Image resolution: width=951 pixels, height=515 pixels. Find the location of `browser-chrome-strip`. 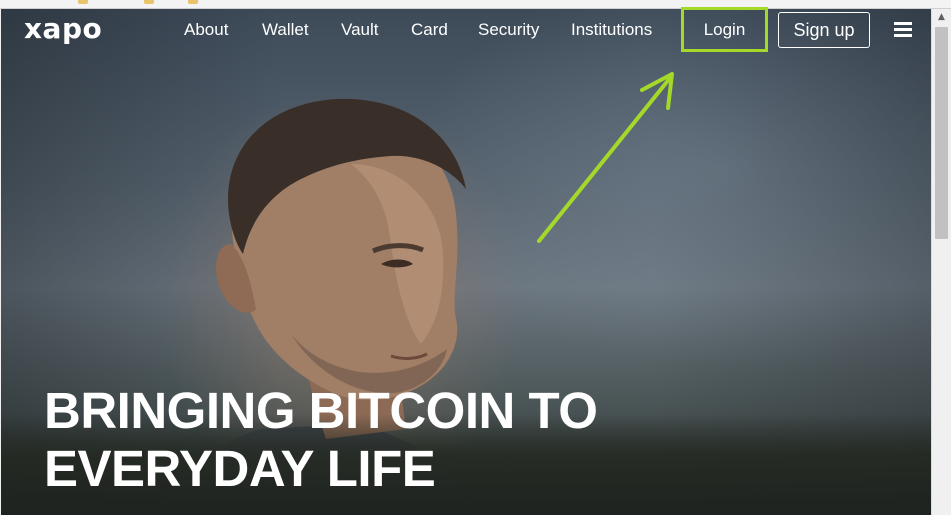

browser-chrome-strip is located at coordinates (475, 4).